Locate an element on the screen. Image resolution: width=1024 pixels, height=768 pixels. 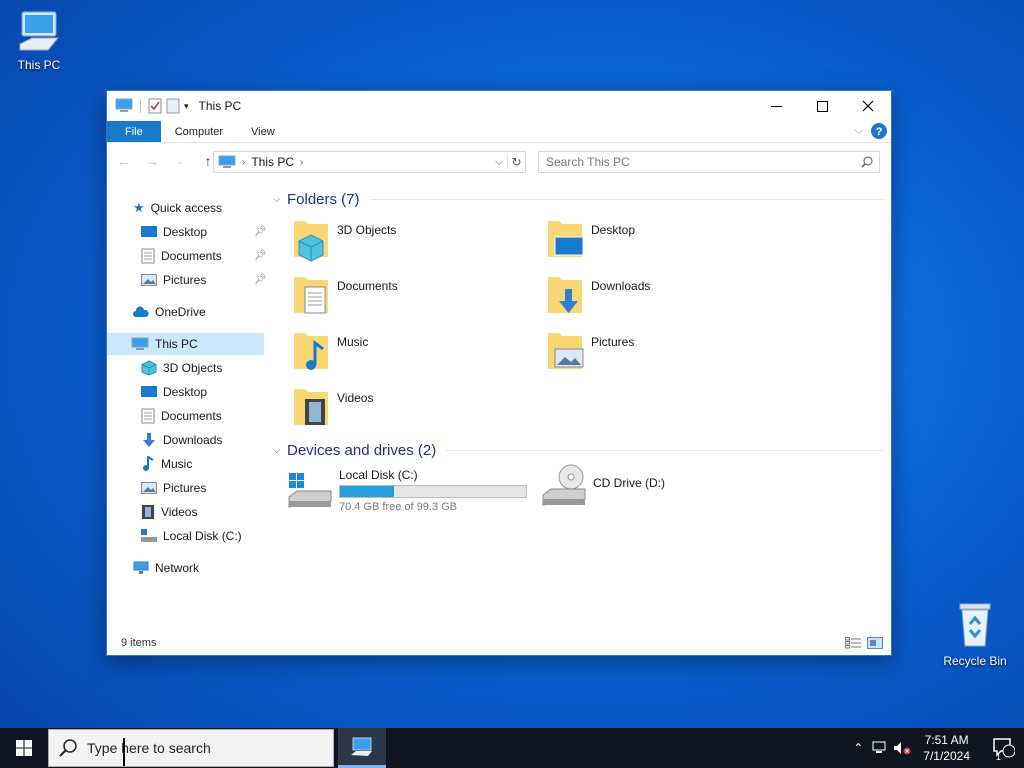
computer-icon is located at coordinates (361, 746).